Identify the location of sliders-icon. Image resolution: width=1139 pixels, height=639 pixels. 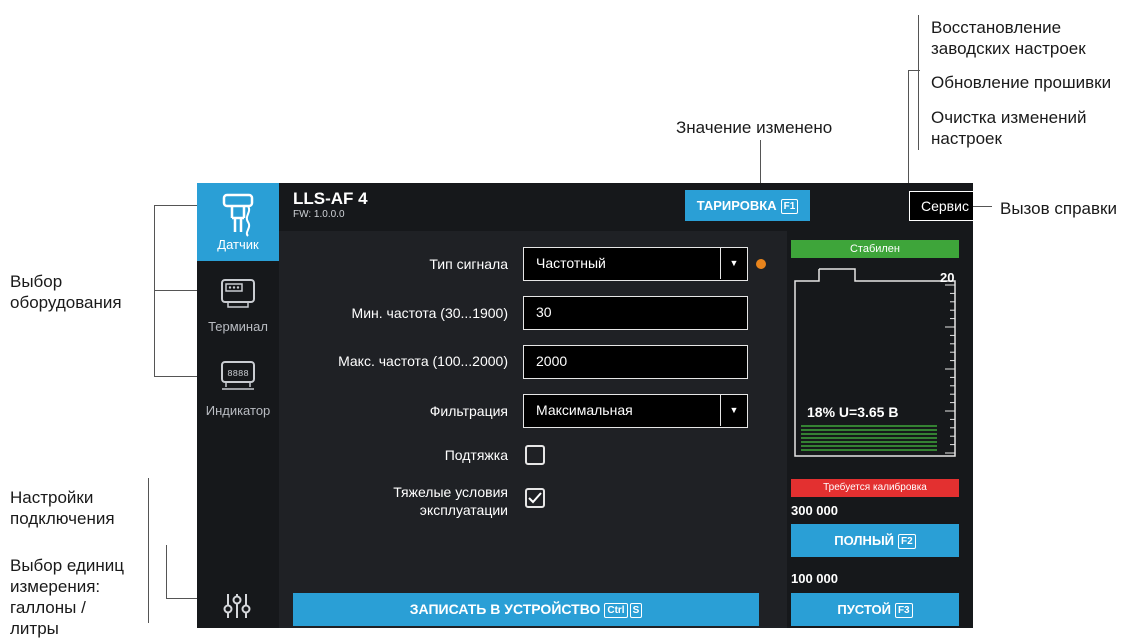
(237, 606).